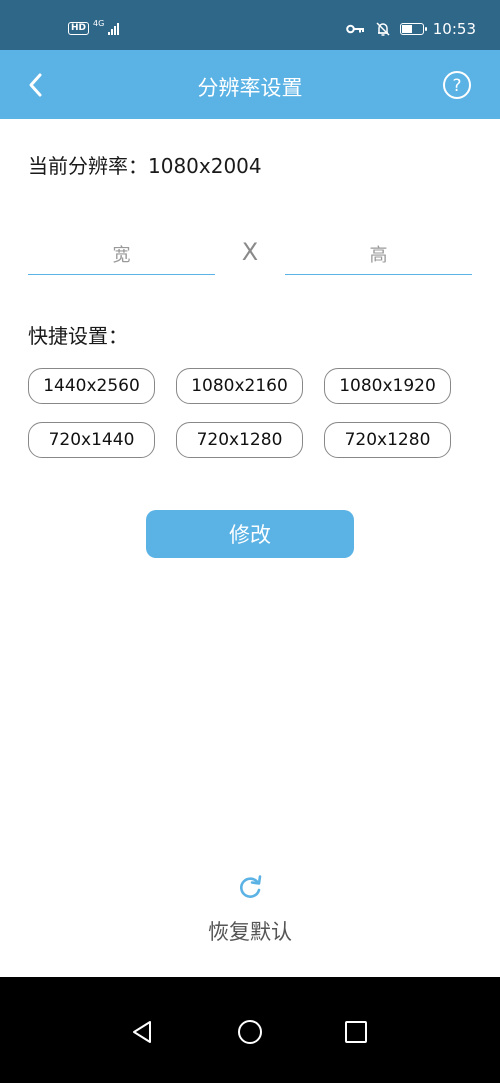 The height and width of the screenshot is (1083, 500). I want to click on preset-button: 1440x2560, so click(91, 386).